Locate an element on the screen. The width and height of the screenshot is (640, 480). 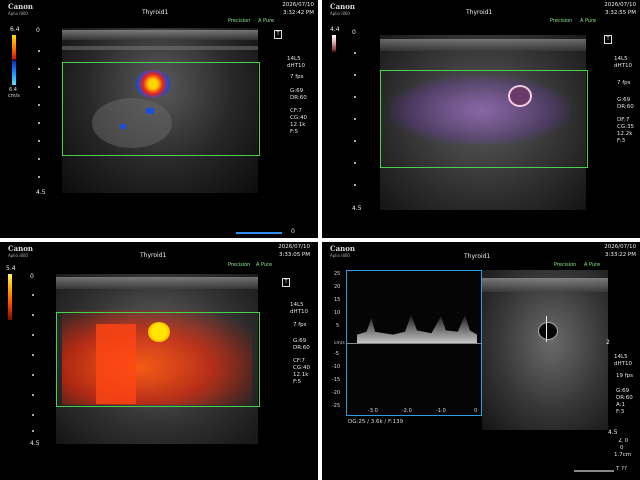
power-colorbar is located at coordinates (10, 297).